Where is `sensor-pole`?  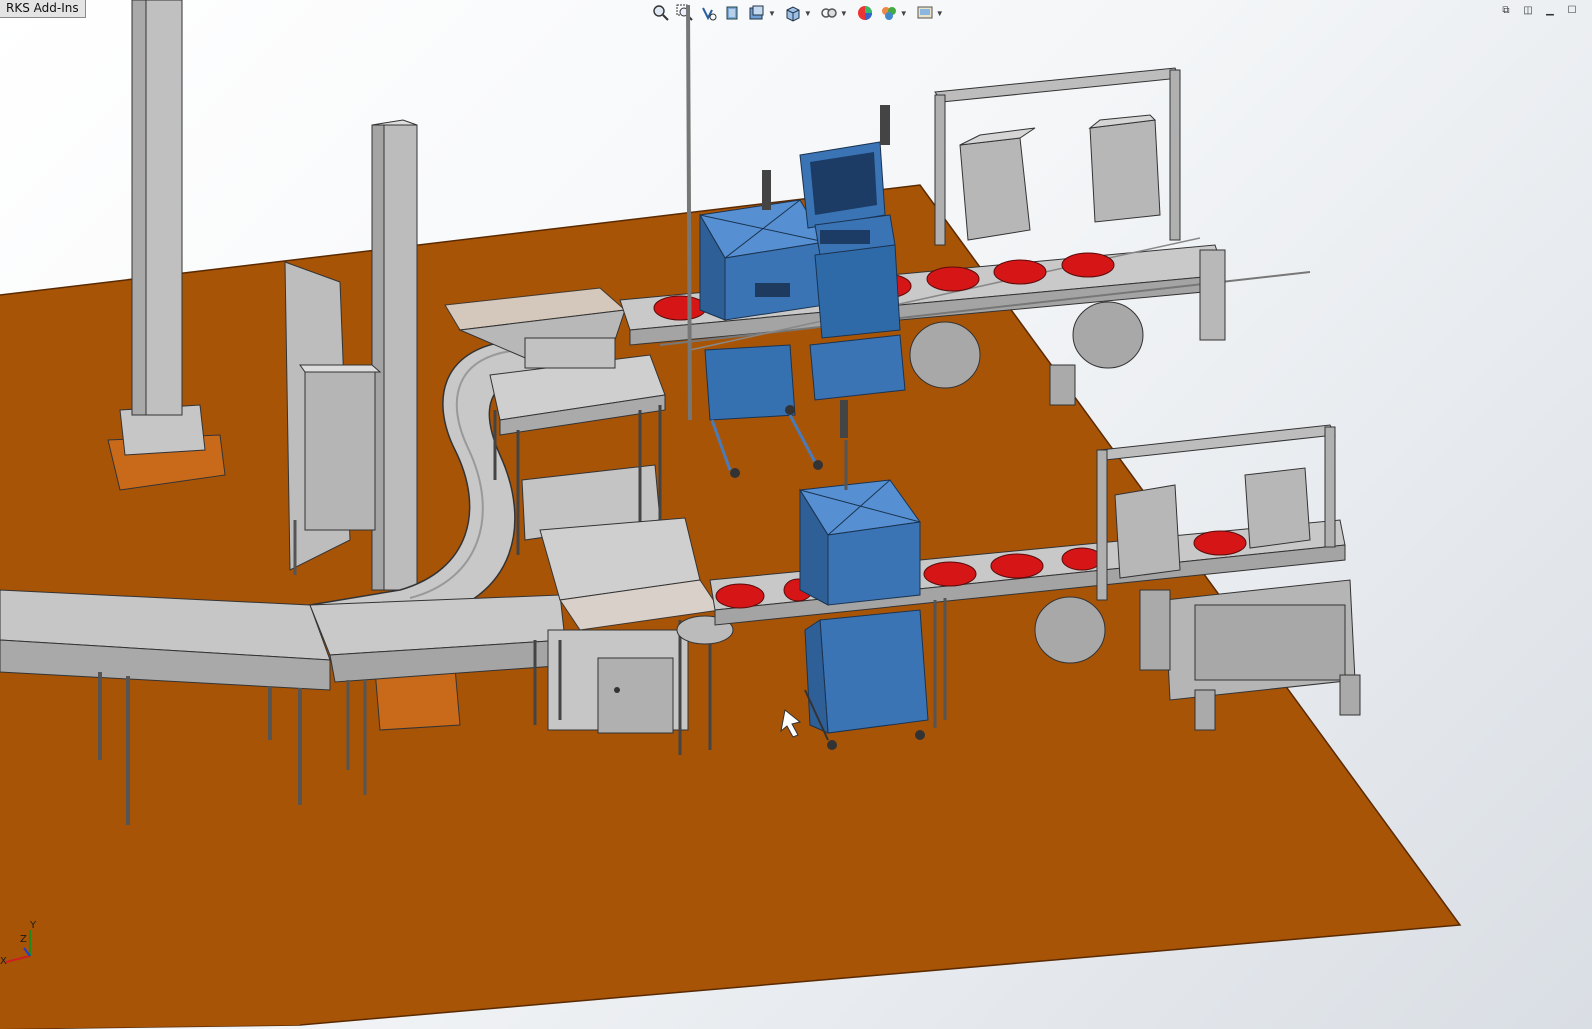 sensor-pole is located at coordinates (689, 212).